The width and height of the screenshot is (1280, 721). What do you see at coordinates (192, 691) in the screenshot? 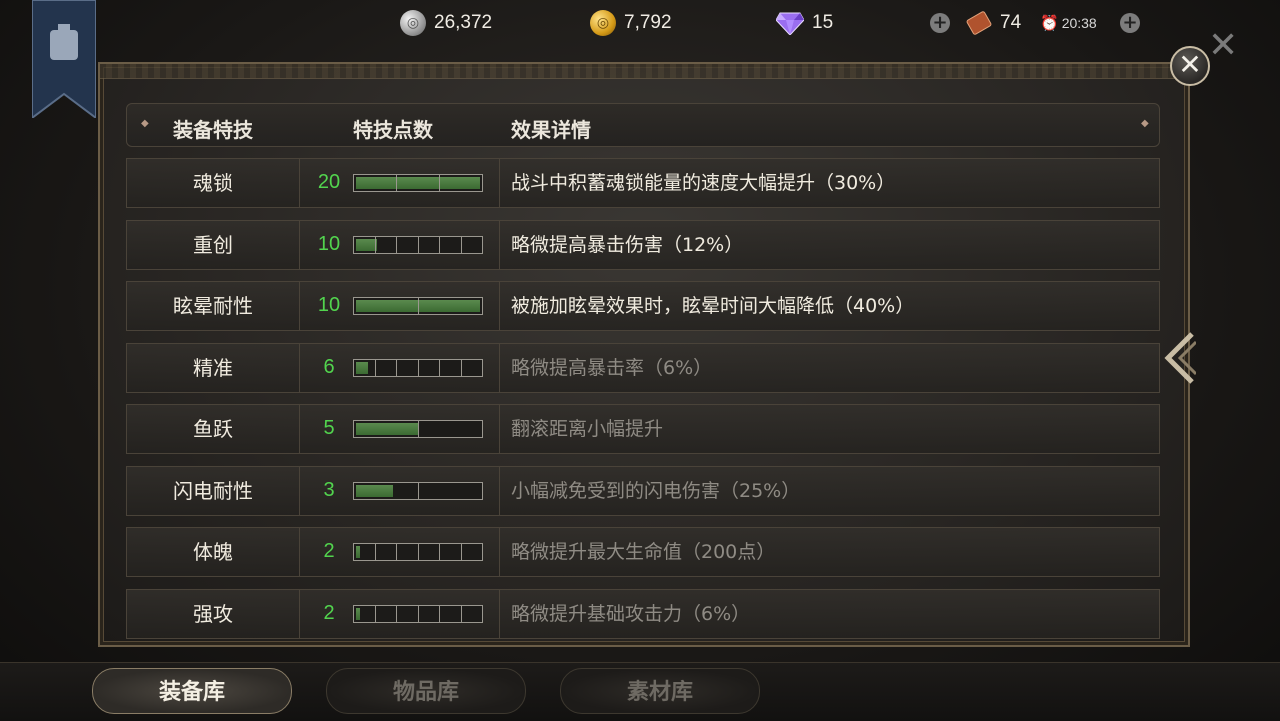
I see `tab-equipment: 装备库` at bounding box center [192, 691].